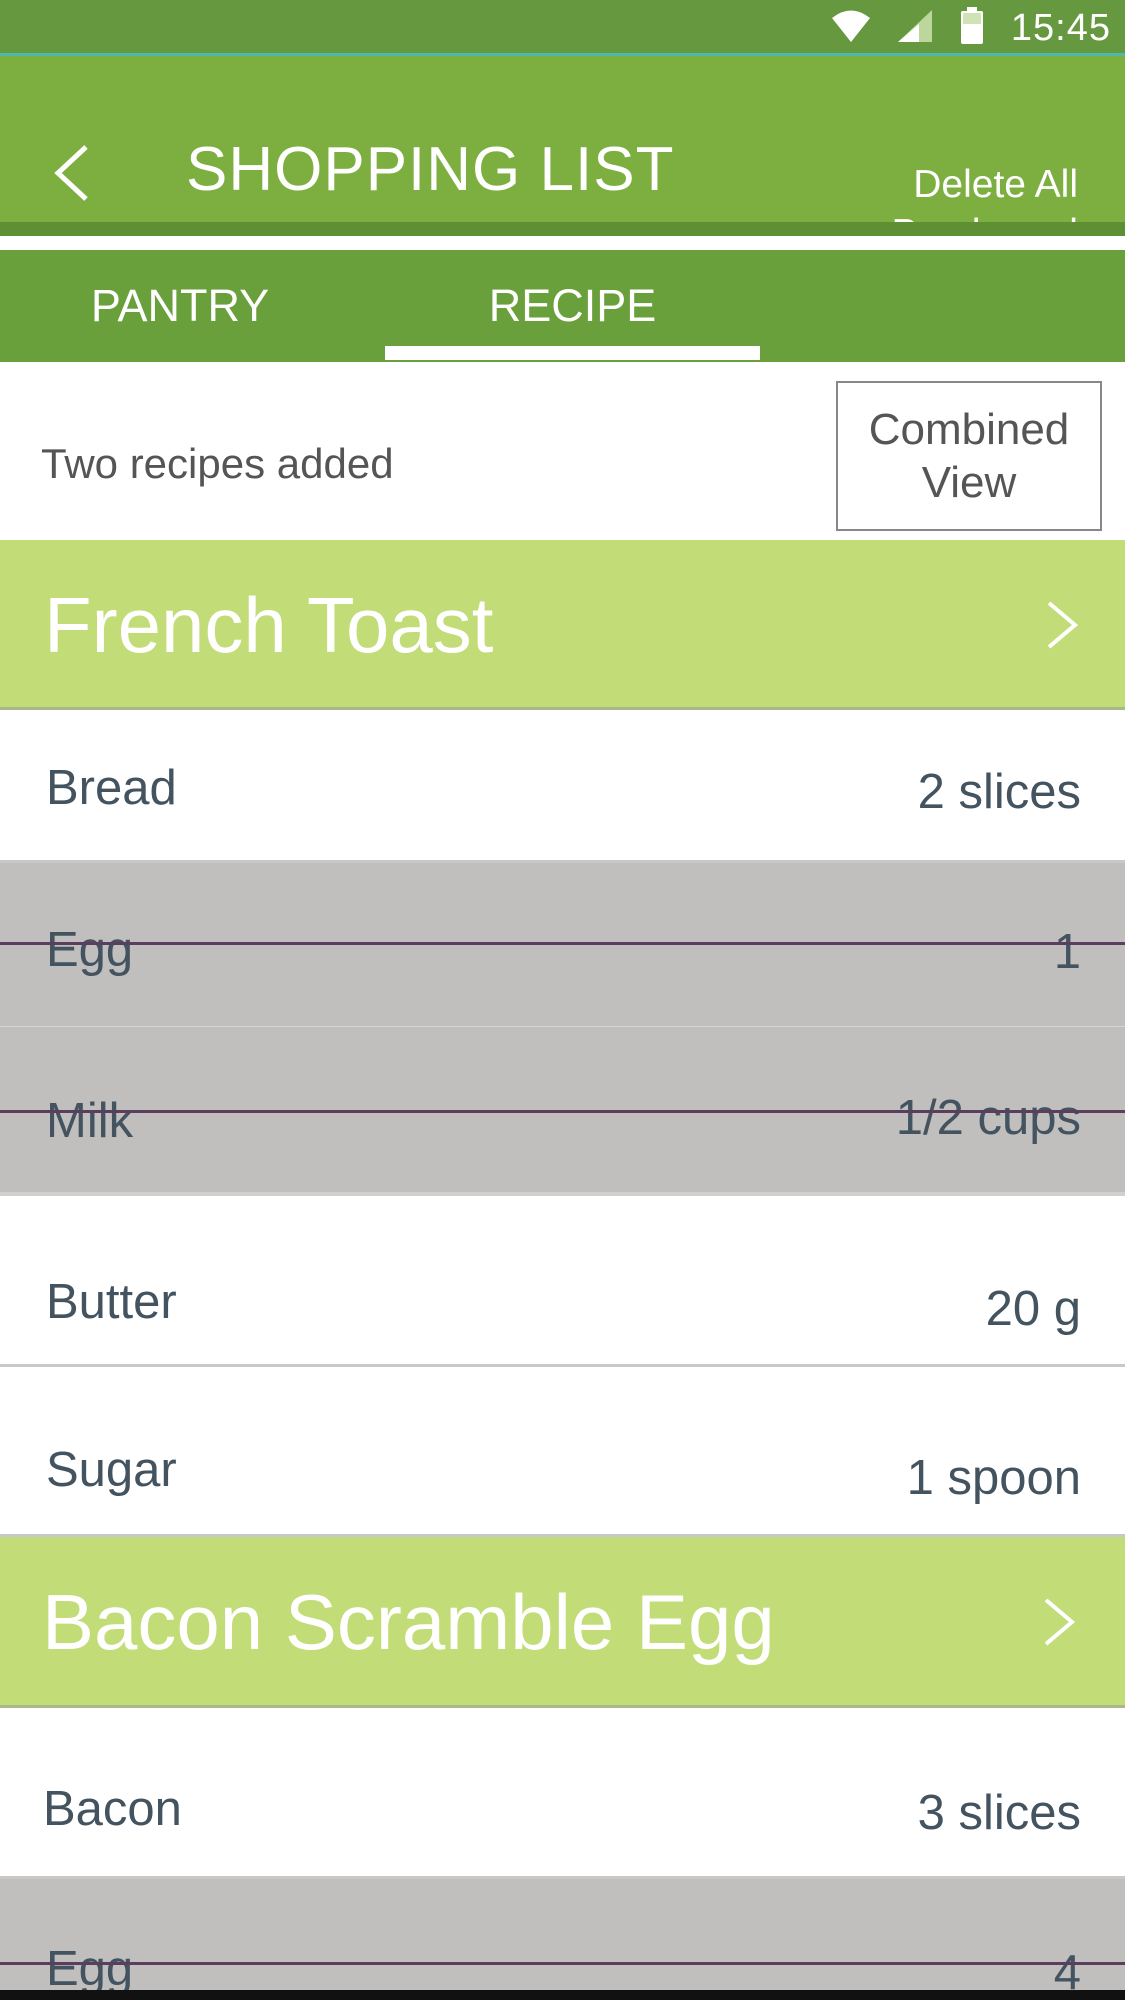 Image resolution: width=1125 pixels, height=2001 pixels. I want to click on tab-selected-indicator, so click(572, 353).